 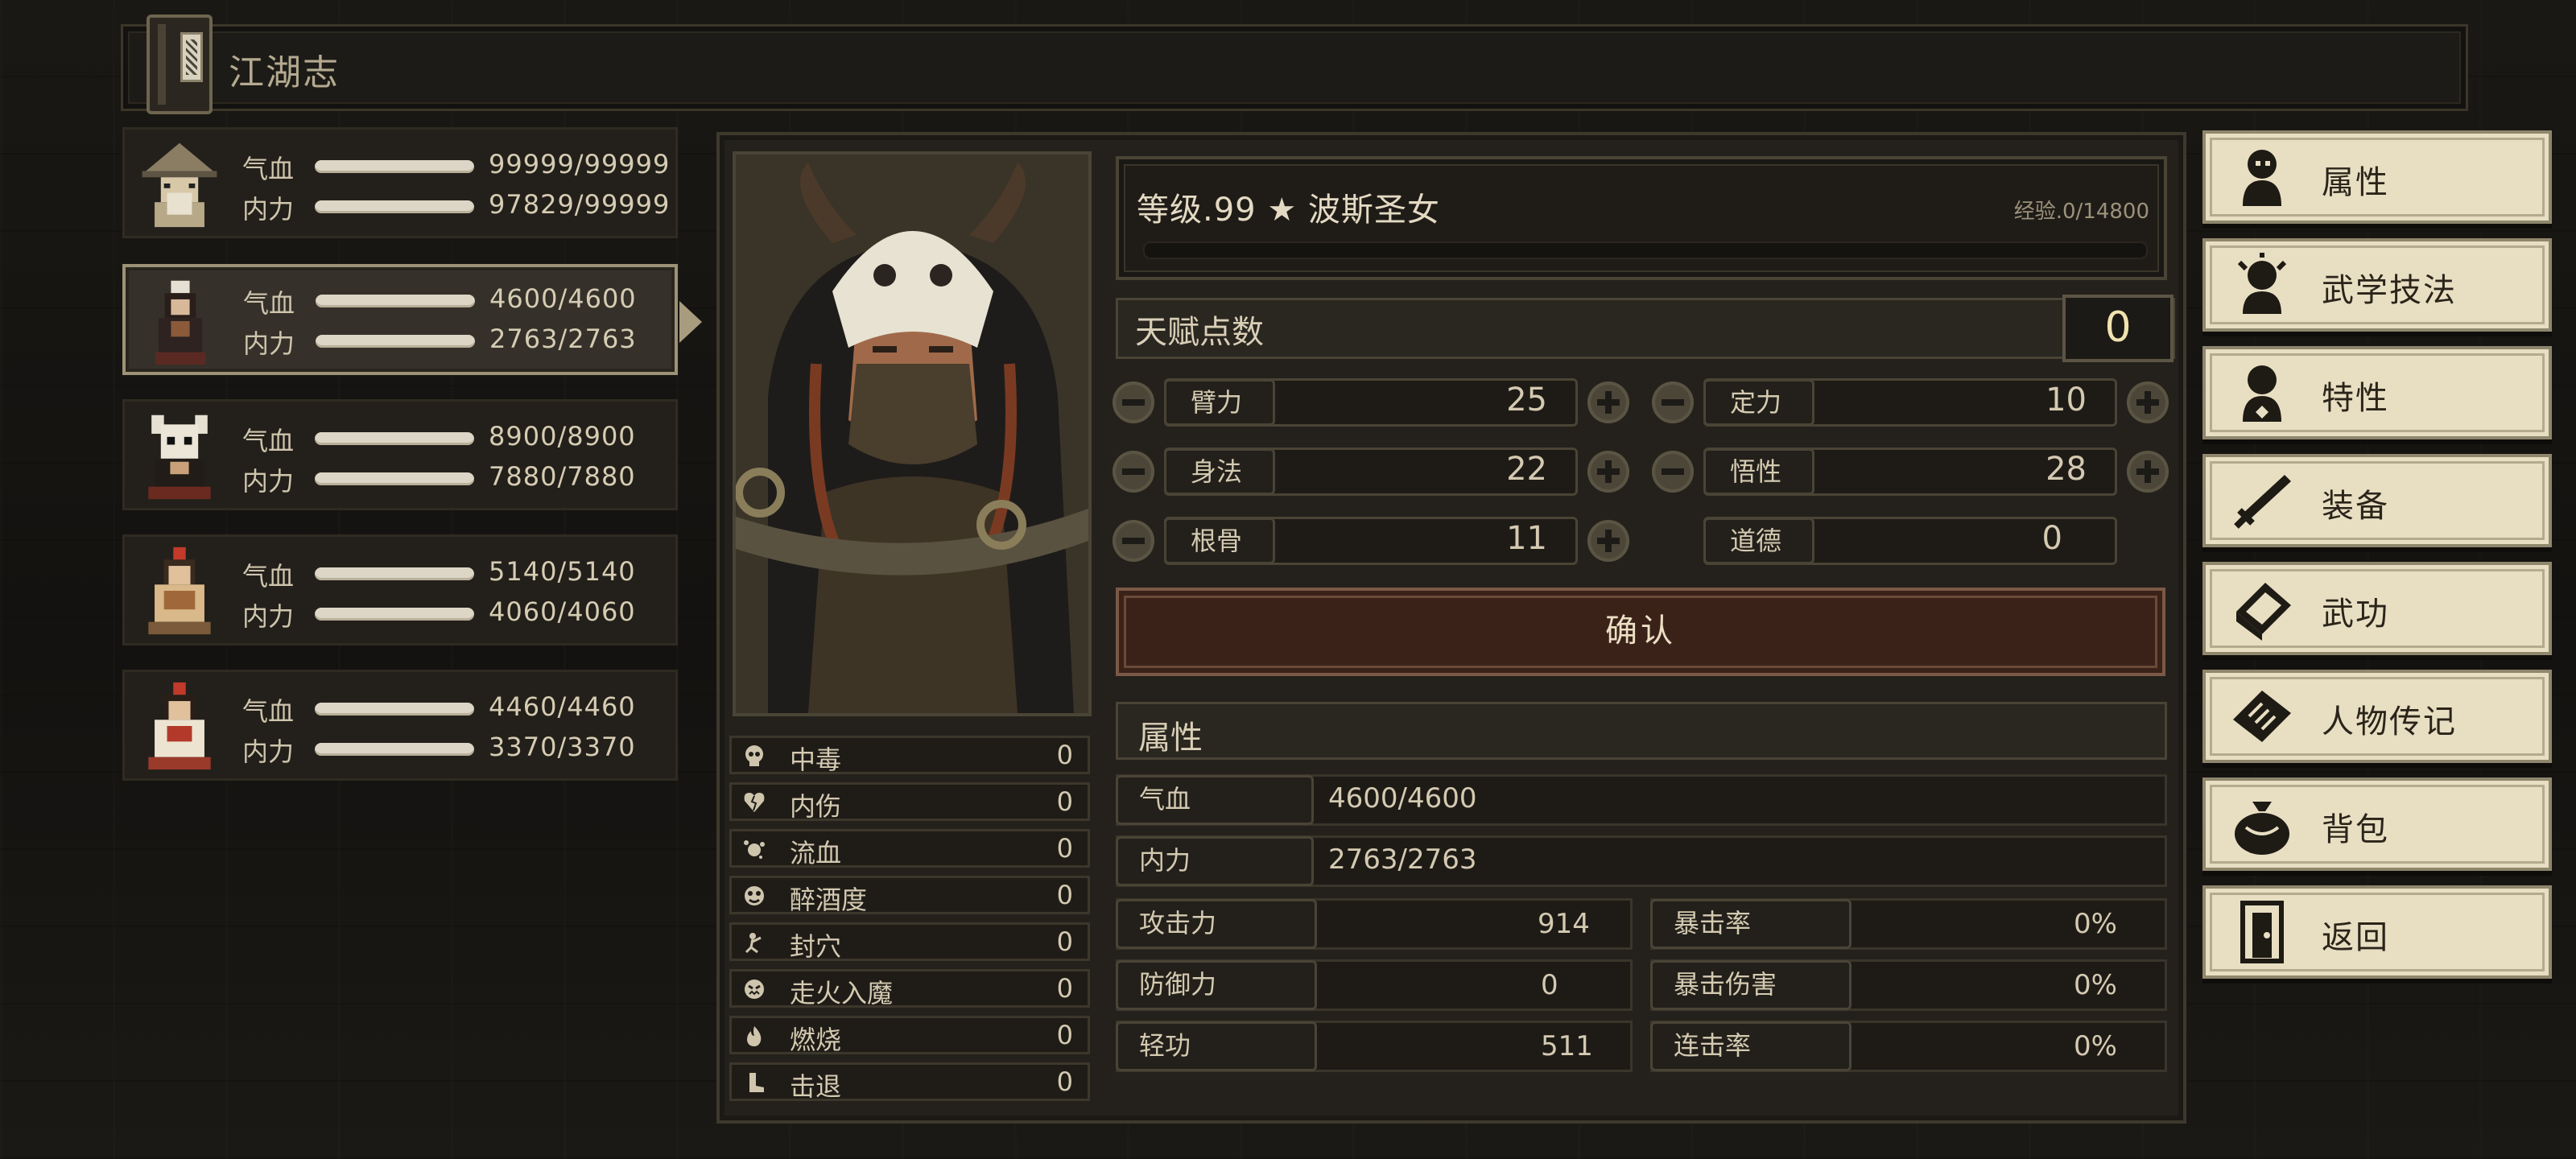 What do you see at coordinates (816, 1086) in the screenshot?
I see `status-name: 击退` at bounding box center [816, 1086].